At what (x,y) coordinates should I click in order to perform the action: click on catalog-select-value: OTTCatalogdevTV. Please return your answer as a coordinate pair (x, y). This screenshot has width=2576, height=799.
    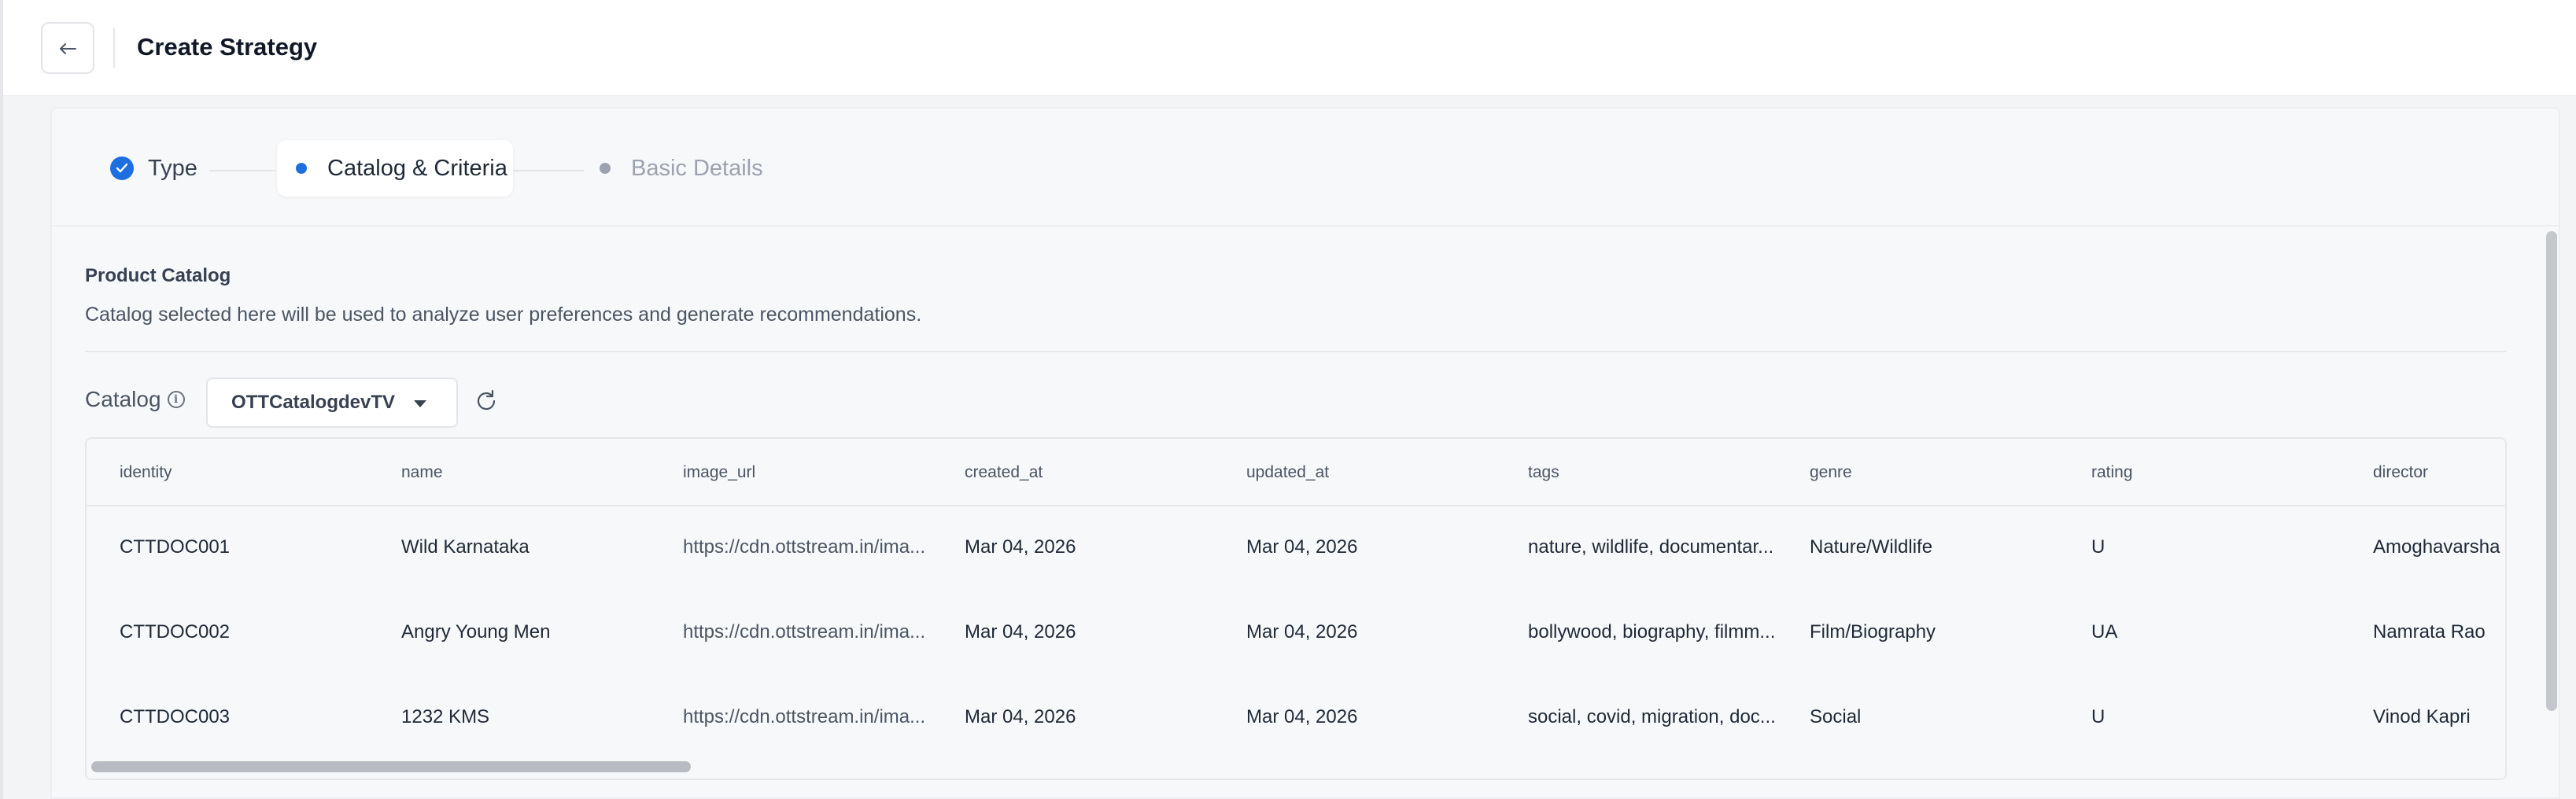
    Looking at the image, I should click on (314, 403).